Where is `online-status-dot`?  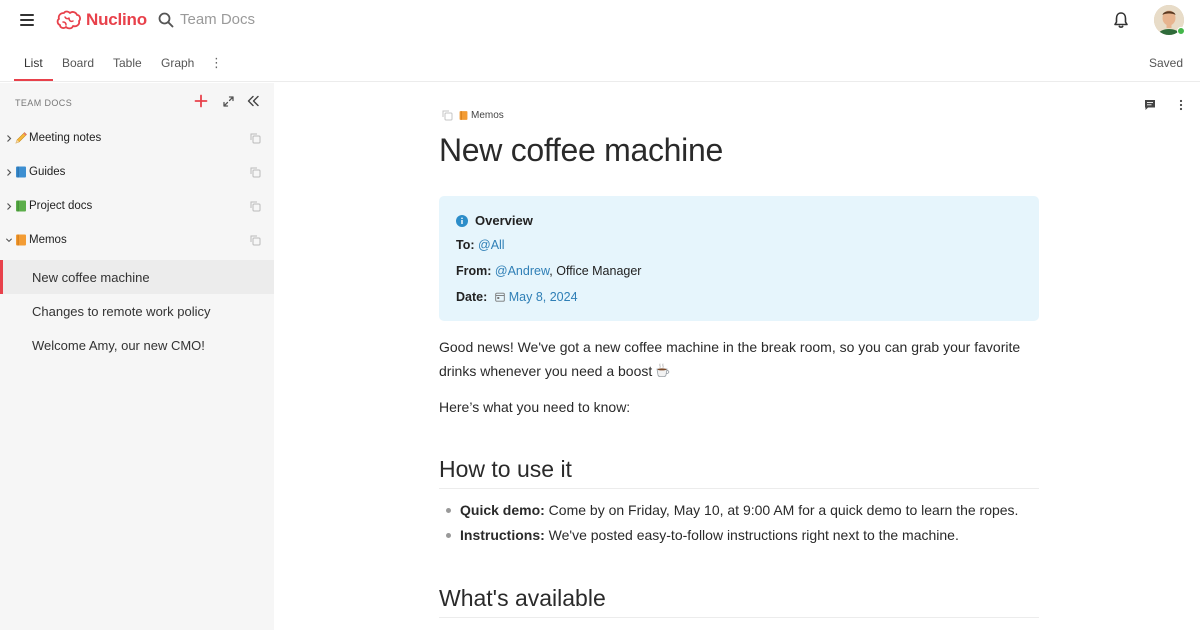
online-status-dot is located at coordinates (1181, 31).